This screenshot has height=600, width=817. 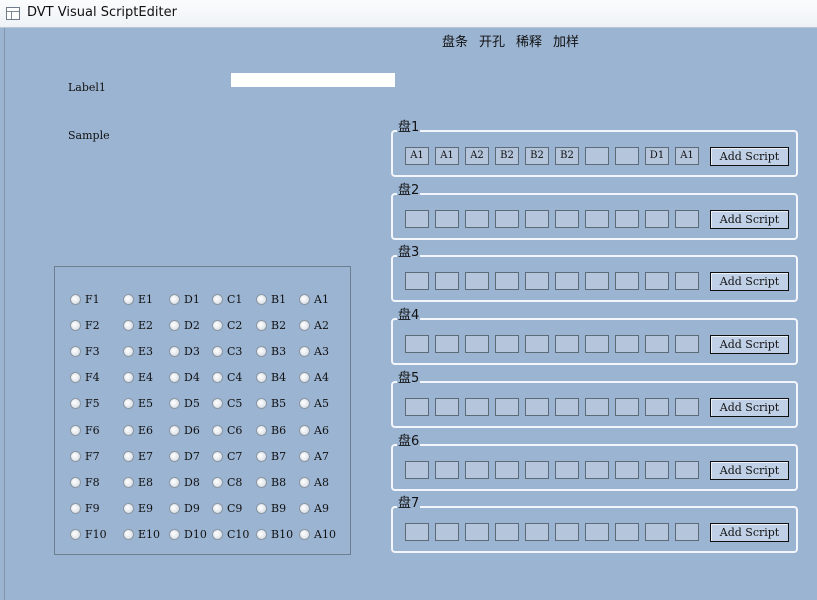 What do you see at coordinates (529, 42) in the screenshot?
I see `menu-item-xishi: 稀释` at bounding box center [529, 42].